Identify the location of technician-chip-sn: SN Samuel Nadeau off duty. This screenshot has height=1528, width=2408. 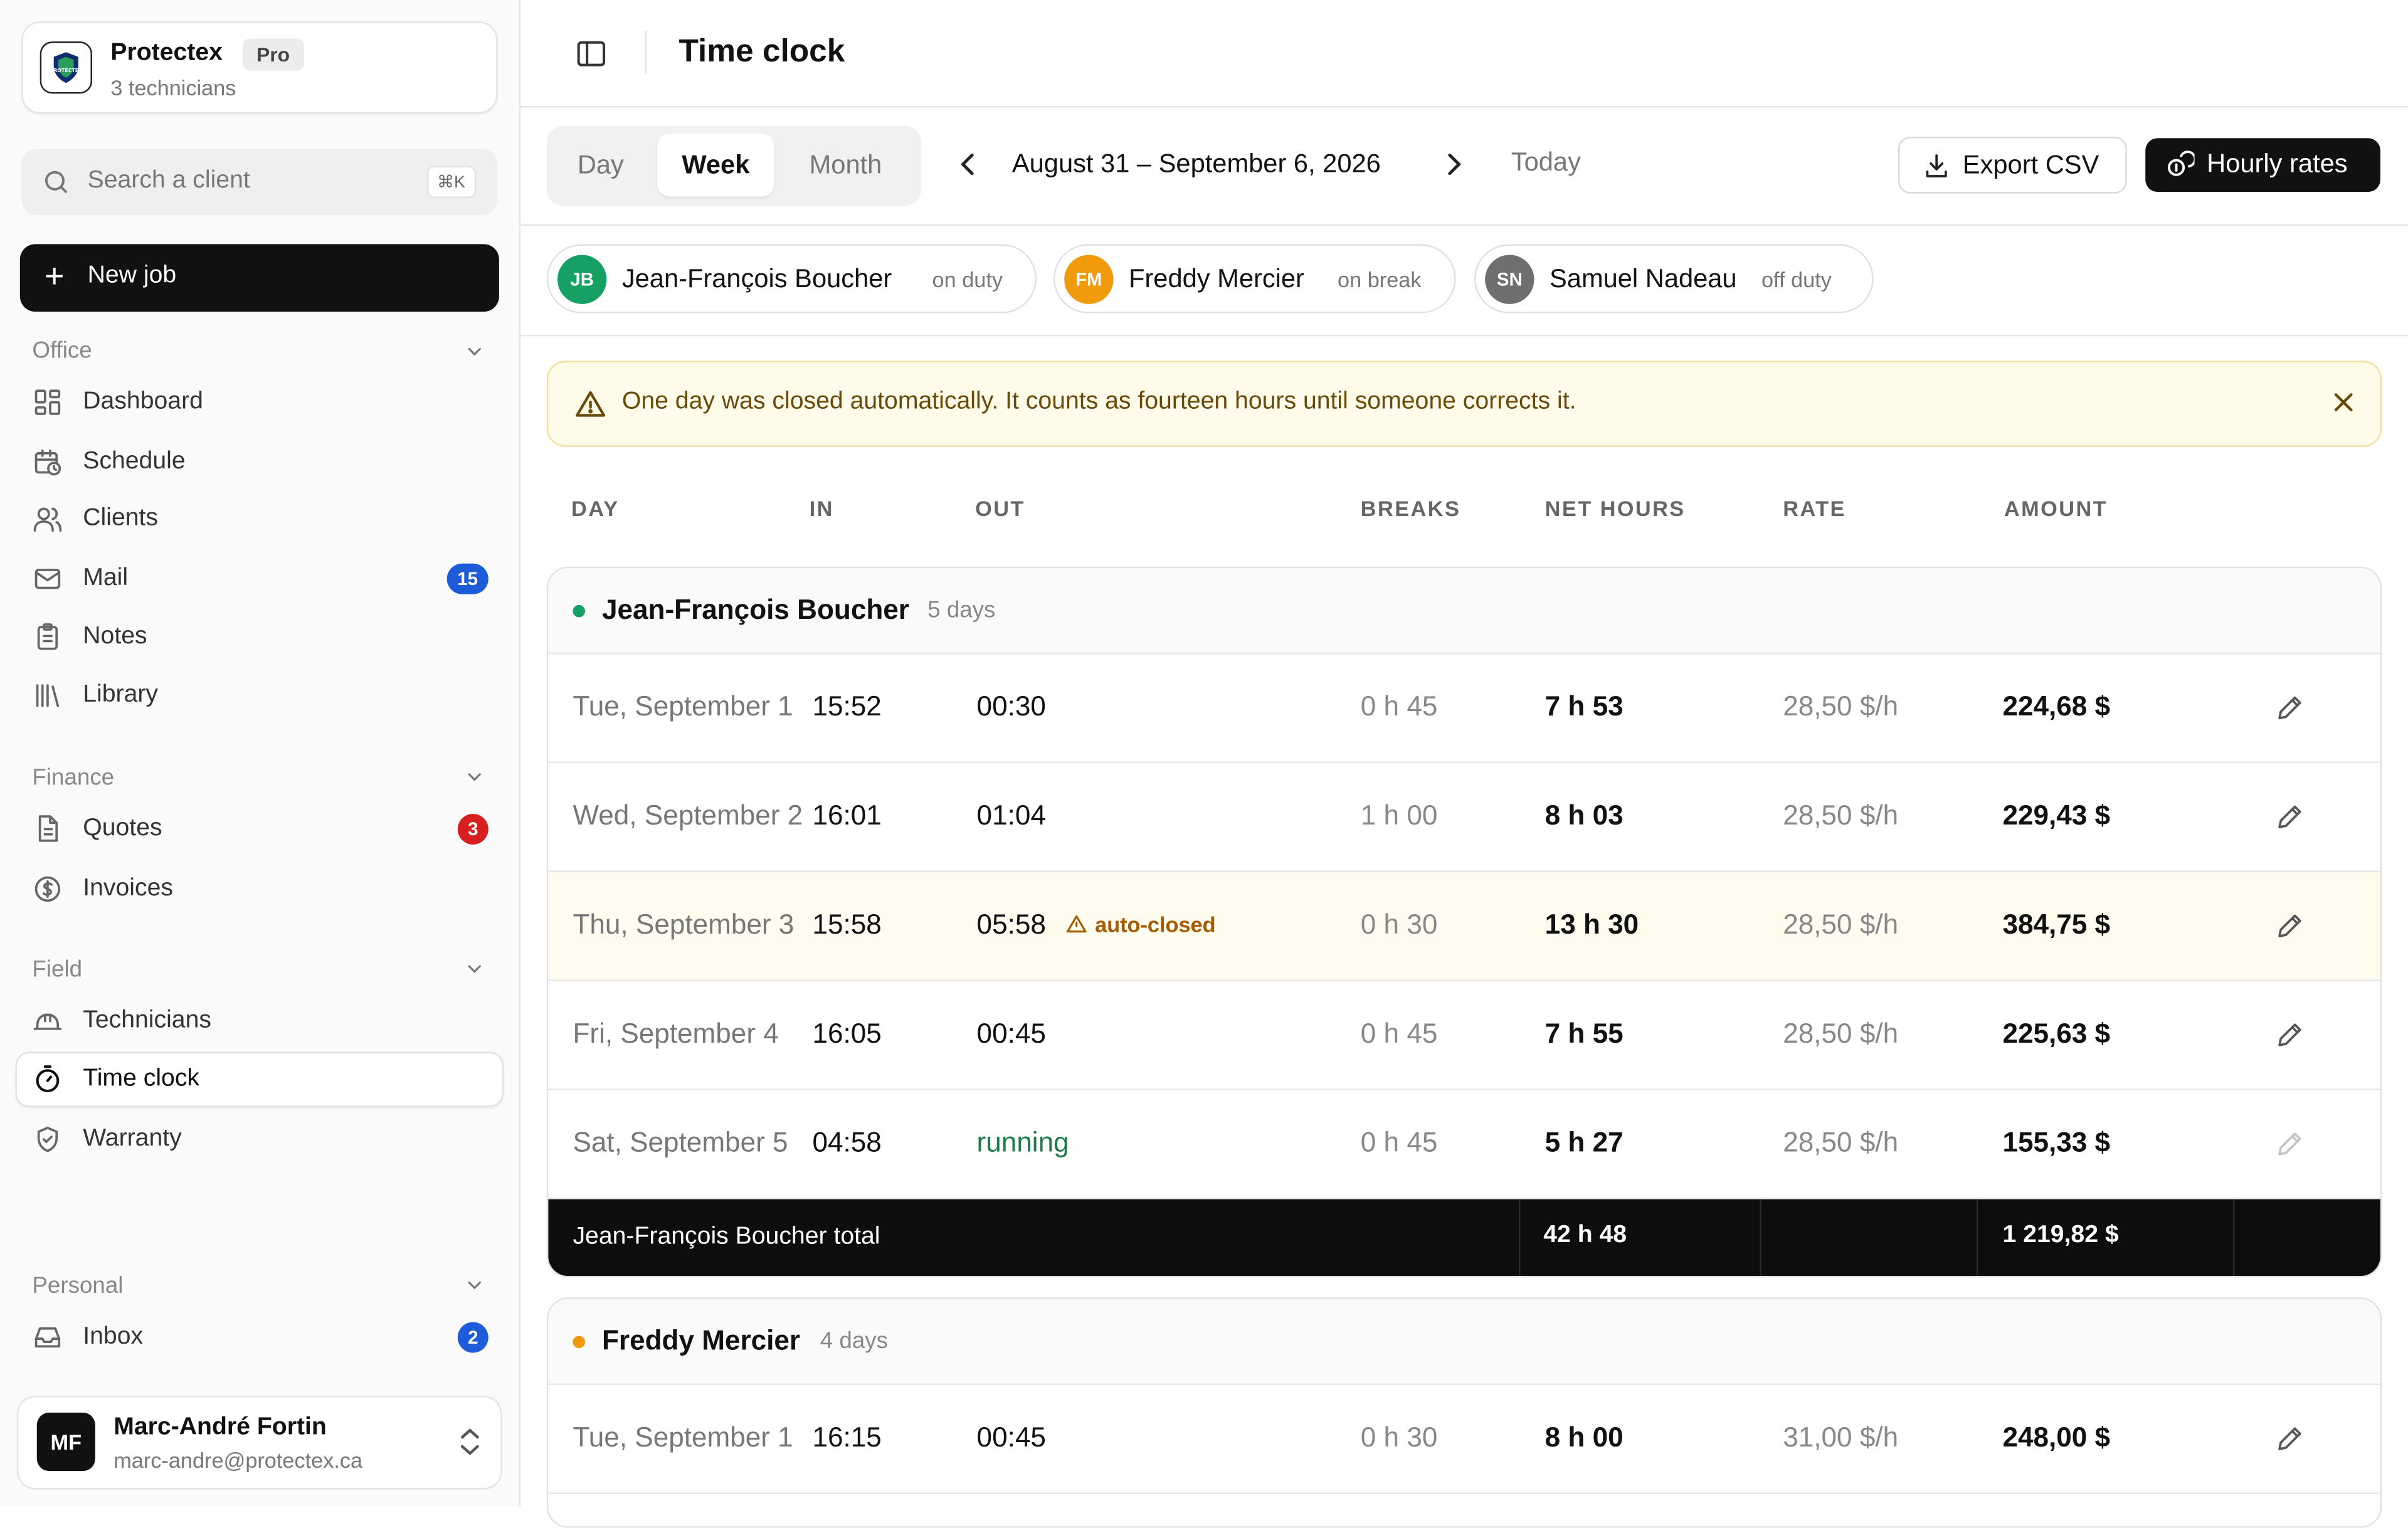
(1674, 279).